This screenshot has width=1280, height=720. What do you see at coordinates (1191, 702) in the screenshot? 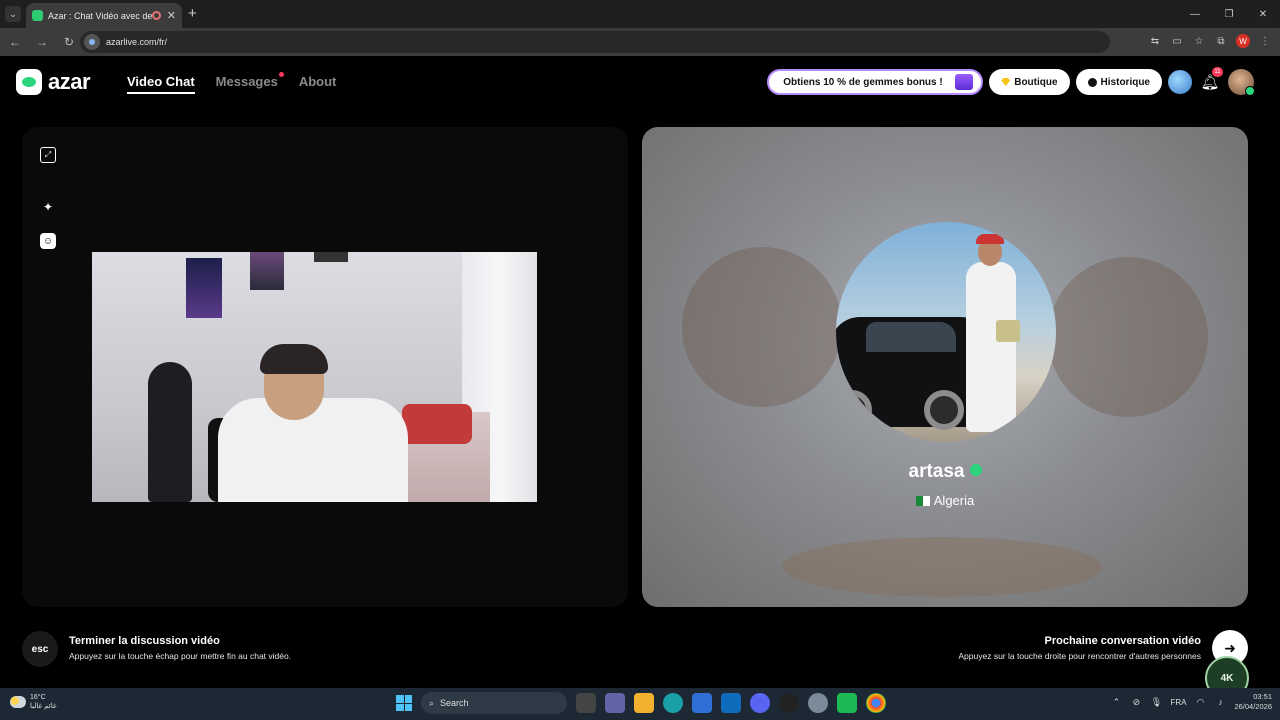
I see `system-tray: ⌃ ⊘ 🎙︎ FRA ◠ ♪ 03:51 26/04/2026` at bounding box center [1191, 702].